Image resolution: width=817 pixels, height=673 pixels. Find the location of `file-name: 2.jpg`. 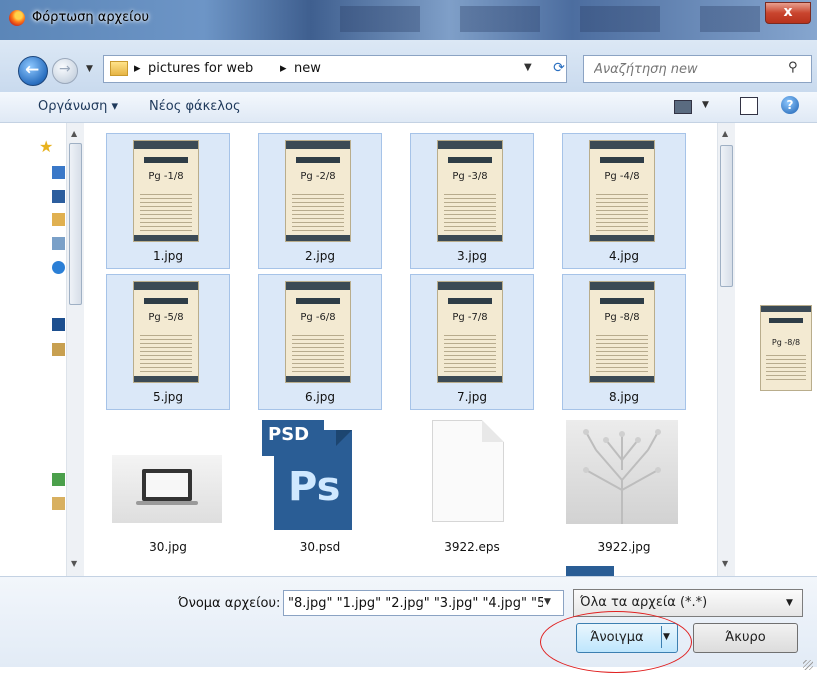

file-name: 2.jpg is located at coordinates (320, 256).